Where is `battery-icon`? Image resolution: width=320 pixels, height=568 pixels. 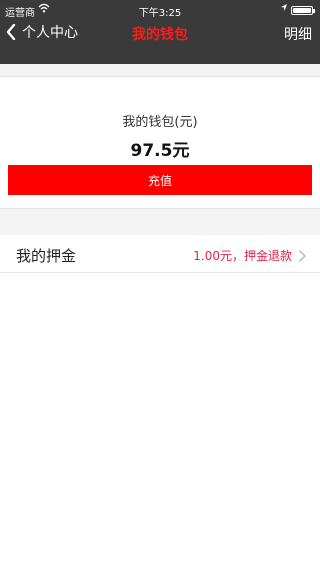 battery-icon is located at coordinates (303, 10).